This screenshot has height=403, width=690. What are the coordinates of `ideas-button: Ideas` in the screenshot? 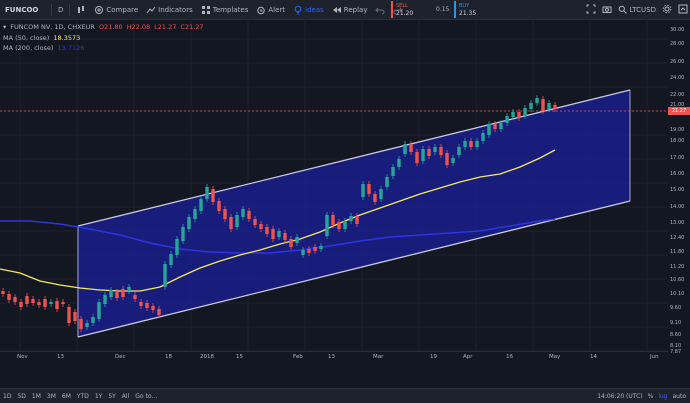 It's located at (308, 9).